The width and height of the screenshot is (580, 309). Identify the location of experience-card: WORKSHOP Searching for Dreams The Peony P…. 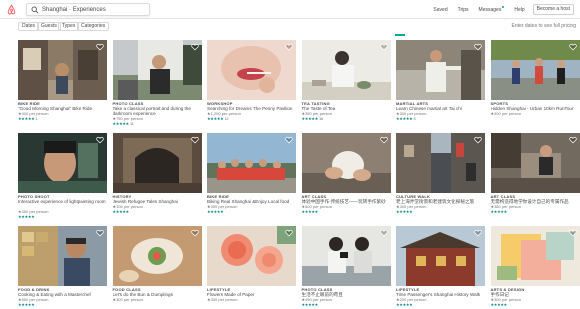
(251, 83).